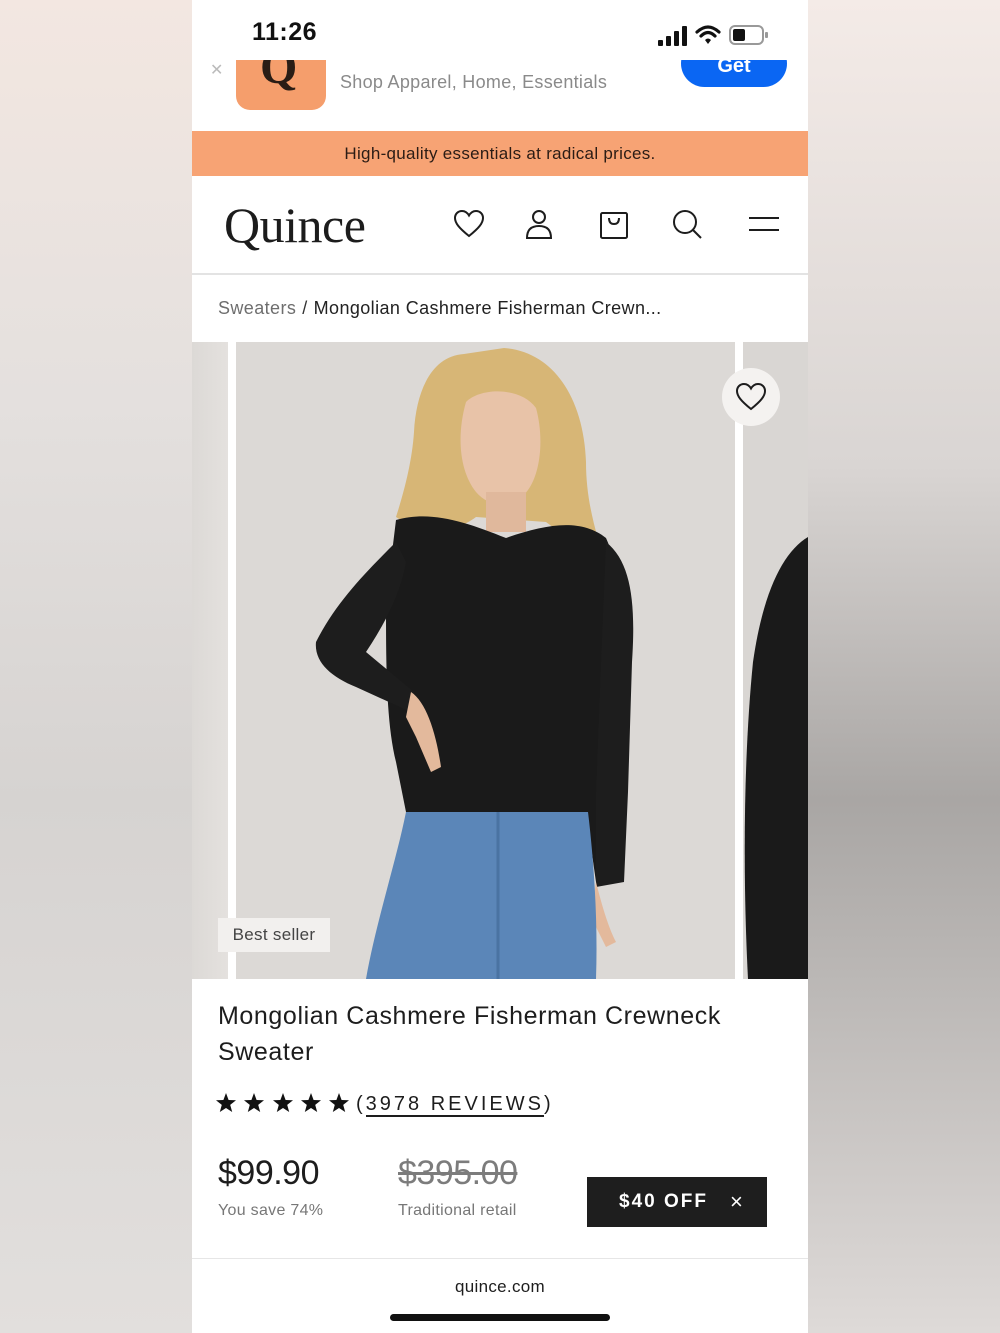 This screenshot has width=1000, height=1333. I want to click on site-header: Quince, so click(500, 225).